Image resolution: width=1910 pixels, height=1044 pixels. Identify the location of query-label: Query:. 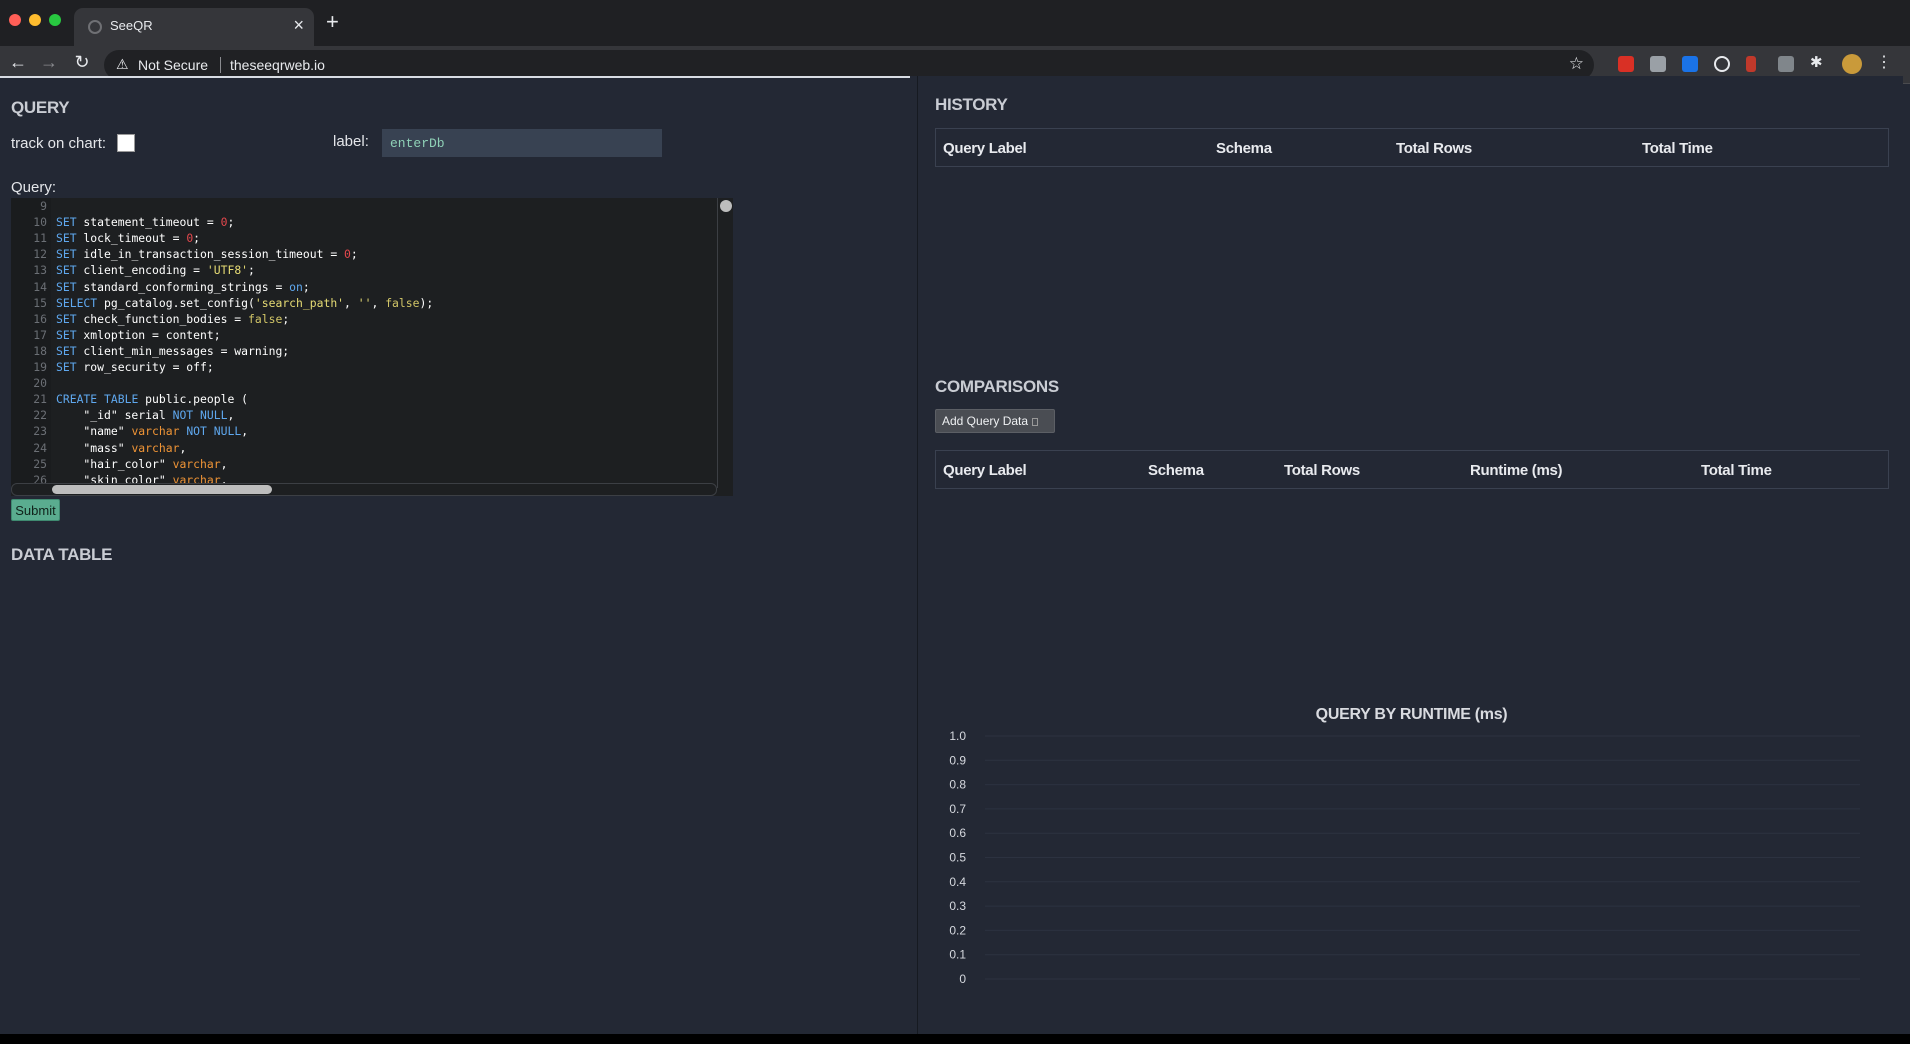
(34, 187).